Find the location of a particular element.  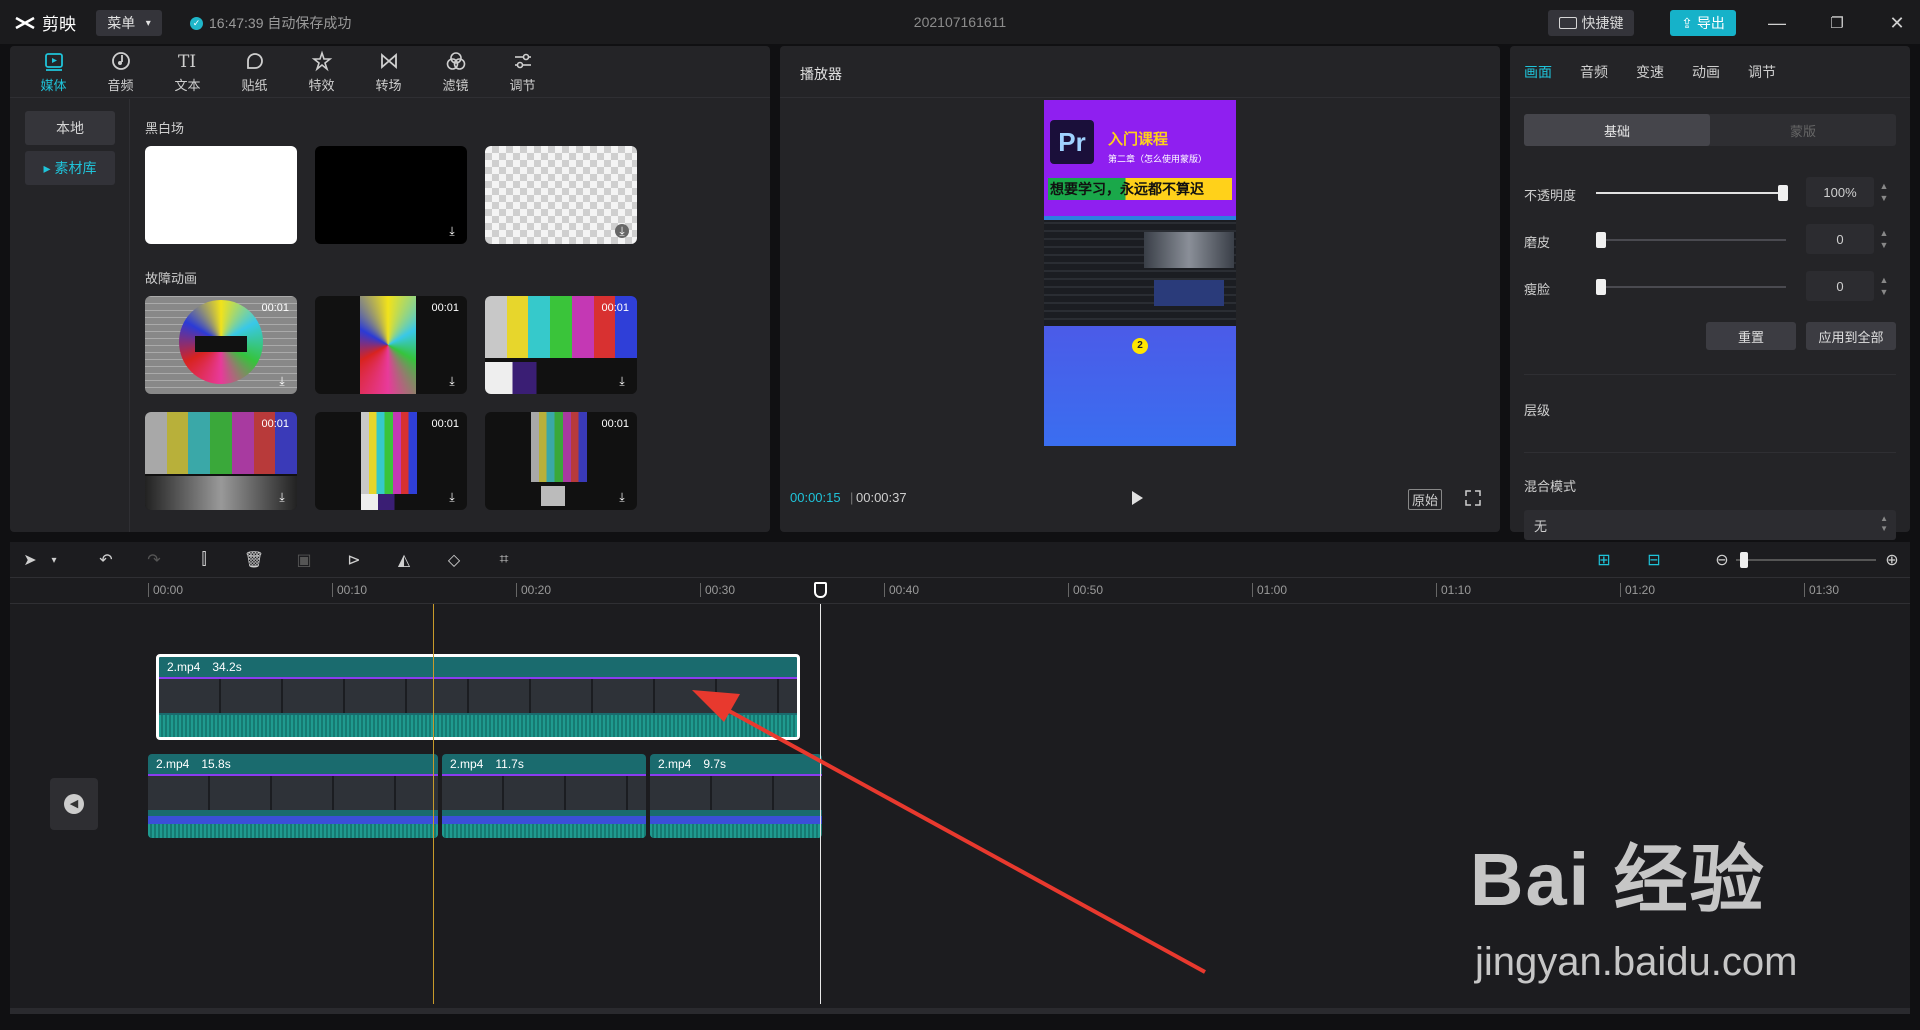

baidu-watermark-url: jingyan.baidu.com is located at coordinates (1636, 962).